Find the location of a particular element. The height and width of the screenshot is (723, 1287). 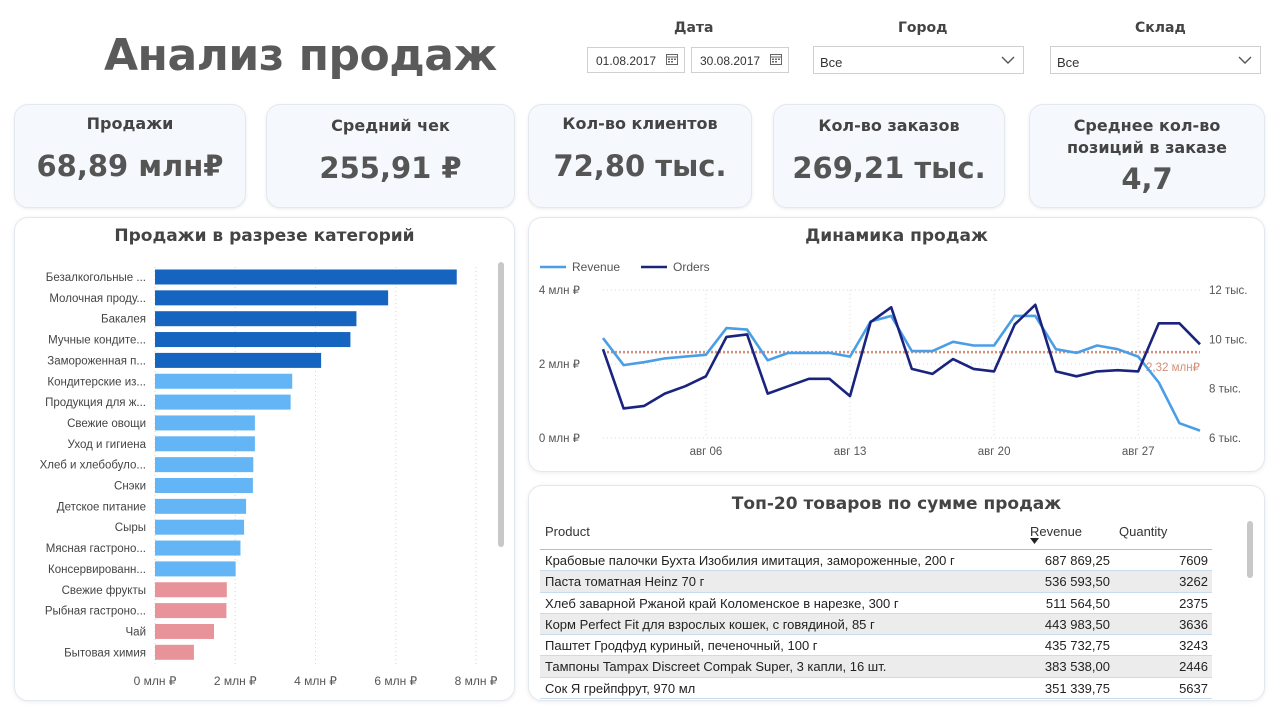

kpi-value: 4,7 is located at coordinates (1147, 179).